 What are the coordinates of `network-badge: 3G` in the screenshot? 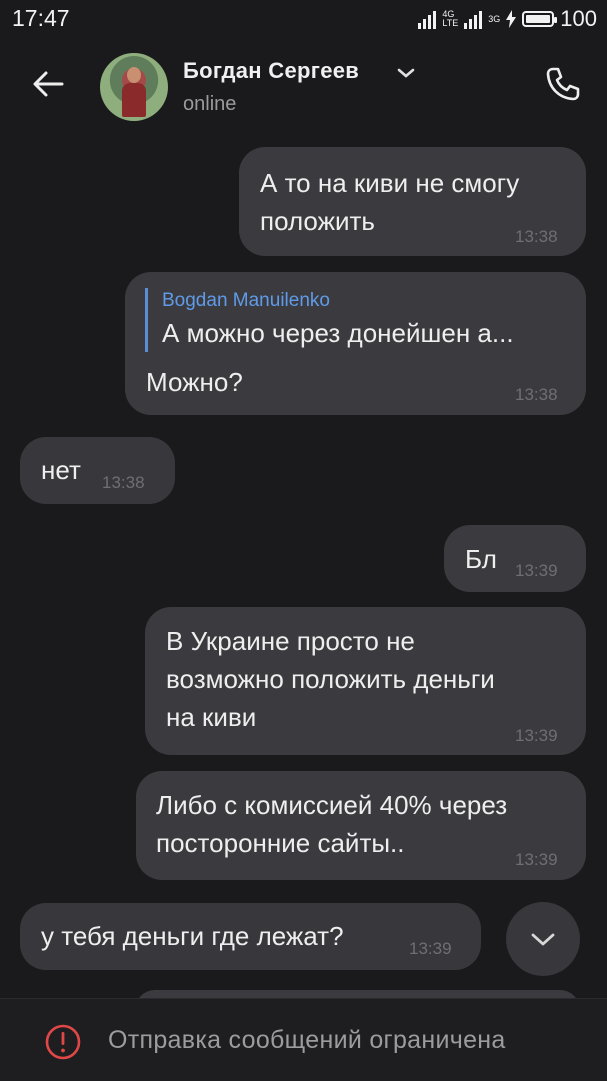 It's located at (494, 18).